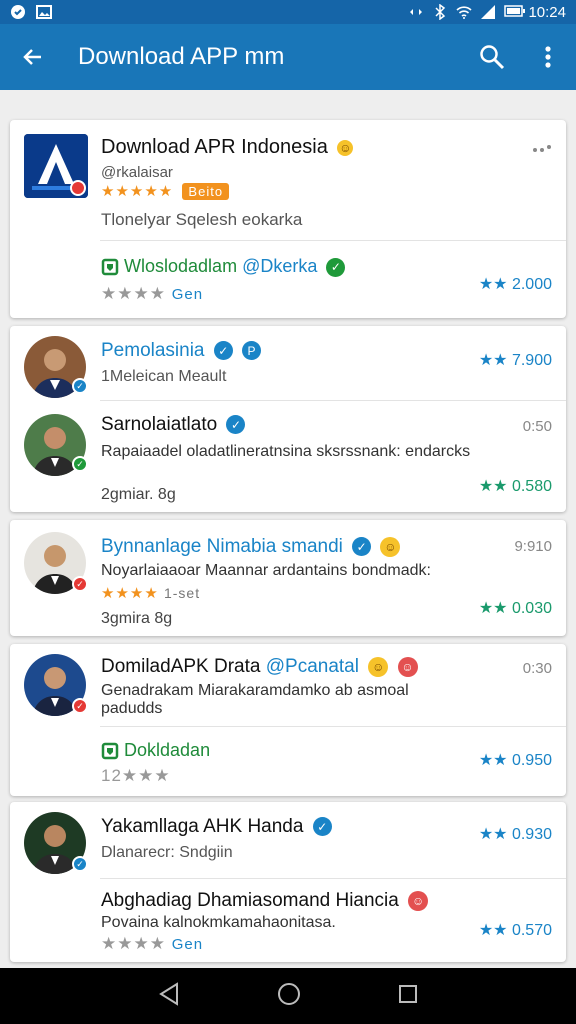  I want to click on list-item-stars-note: 1-set, so click(182, 593).